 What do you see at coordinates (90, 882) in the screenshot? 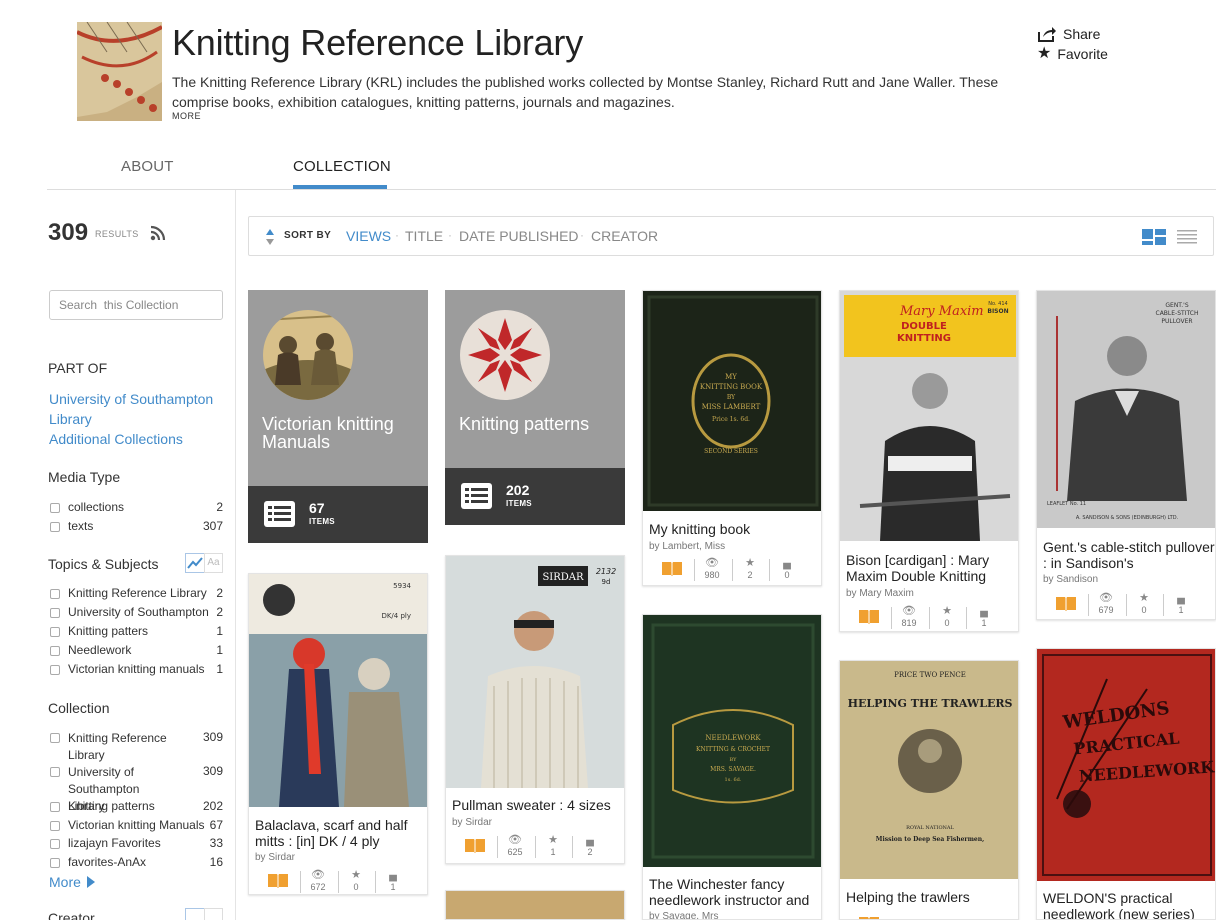
I see `caret-right-icon` at bounding box center [90, 882].